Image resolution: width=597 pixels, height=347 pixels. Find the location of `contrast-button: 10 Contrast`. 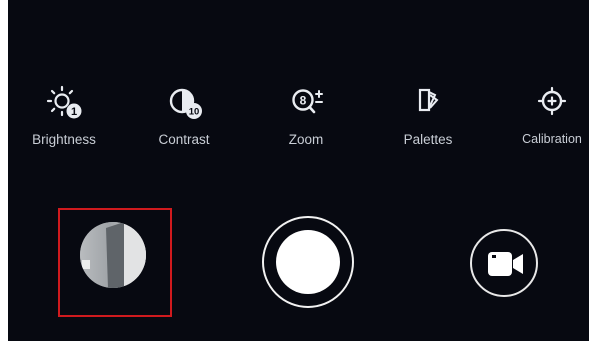

contrast-button: 10 Contrast is located at coordinates (184, 119).